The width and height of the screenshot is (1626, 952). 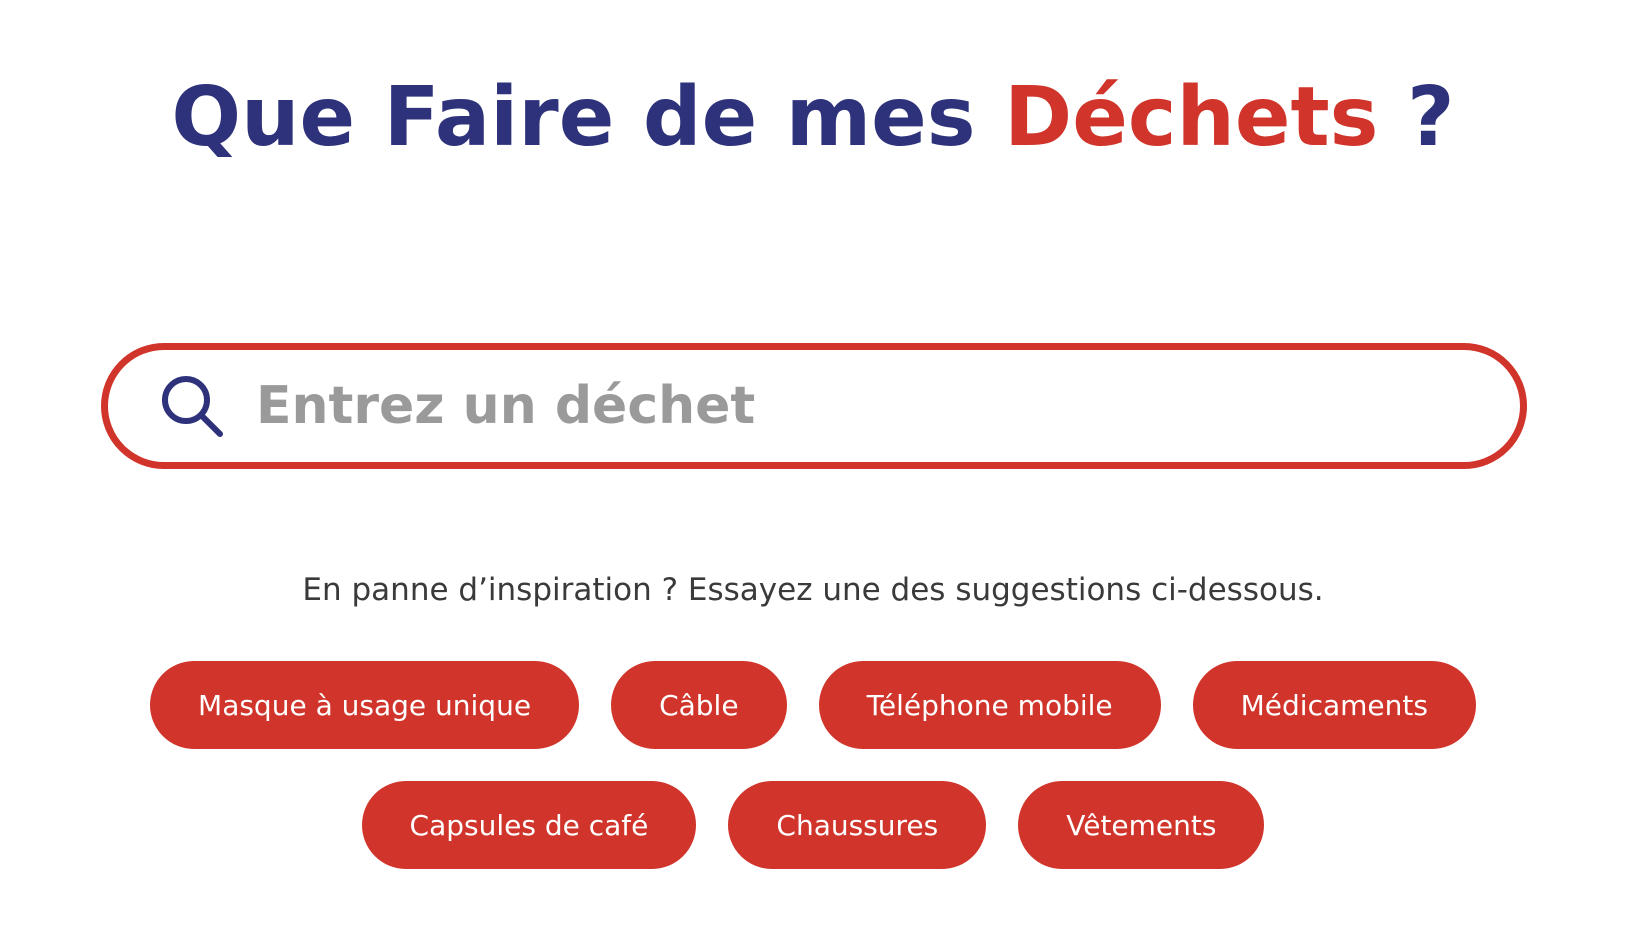 I want to click on suggestion-row-2: Capsules de café Chaussures Vêtements, so click(x=813, y=825).